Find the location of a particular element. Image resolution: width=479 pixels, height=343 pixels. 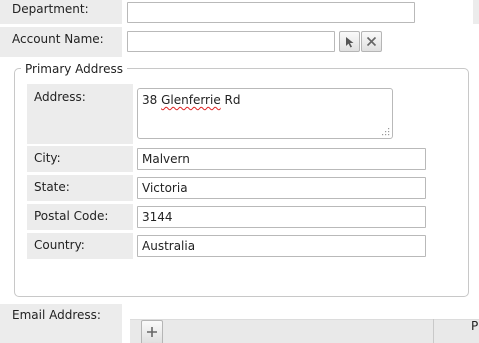

department-label: Department: is located at coordinates (50, 9).